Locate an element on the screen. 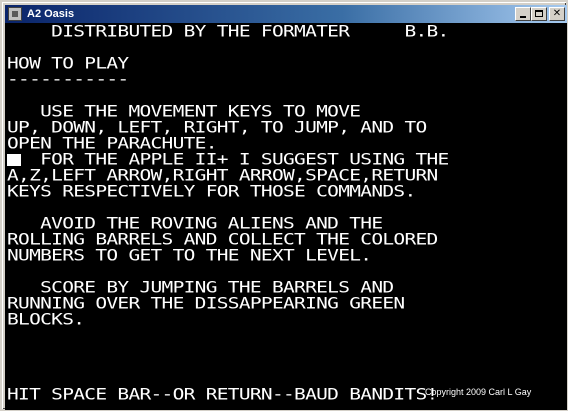 The width and height of the screenshot is (568, 411). text-line: USE THE MOVEMENT KEYS TO MOVE is located at coordinates (184, 111).